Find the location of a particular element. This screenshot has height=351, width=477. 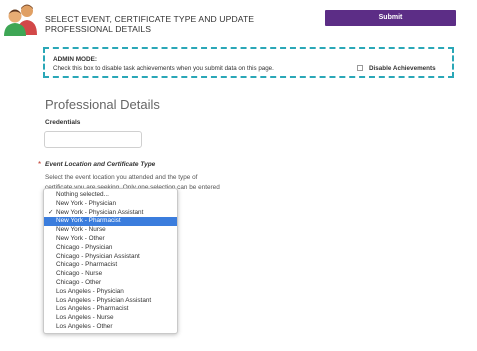

dropdown-option: ✓ New York - Physician Assistant is located at coordinates (110, 213).